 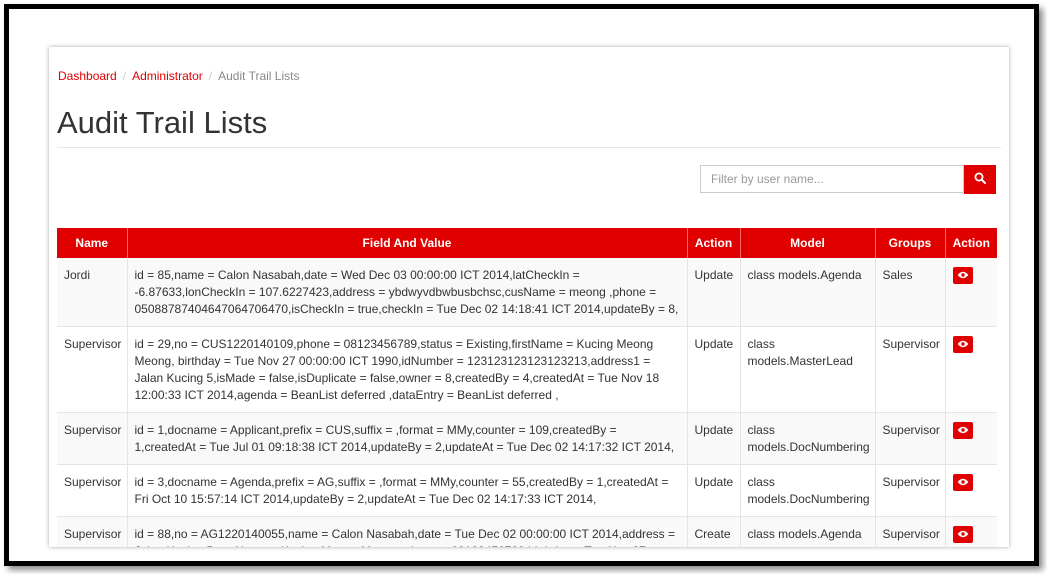 What do you see at coordinates (910, 243) in the screenshot?
I see `column-header-groups: Groups` at bounding box center [910, 243].